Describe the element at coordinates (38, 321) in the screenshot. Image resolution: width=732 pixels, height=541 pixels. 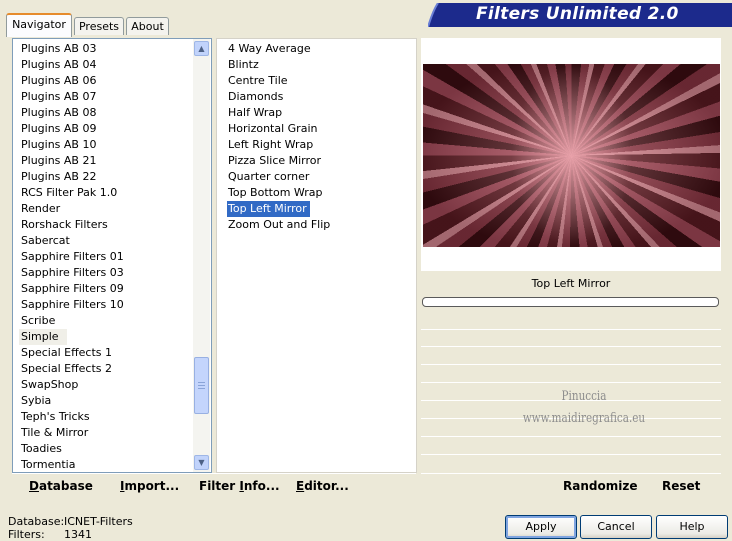
I see `category-item: Scribe` at that location.